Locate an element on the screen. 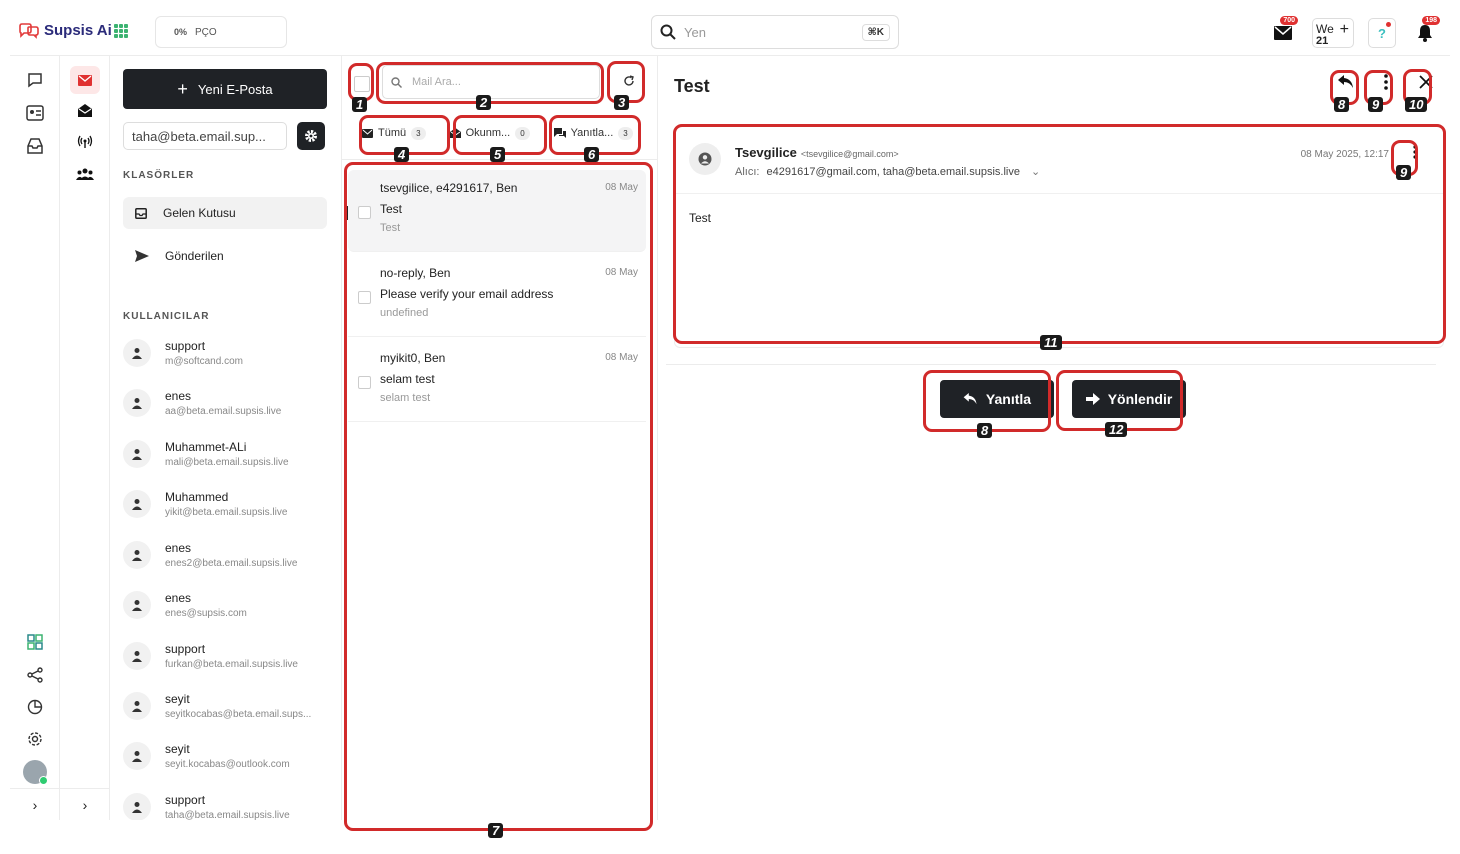  panel-expand-button: › is located at coordinates (85, 804).